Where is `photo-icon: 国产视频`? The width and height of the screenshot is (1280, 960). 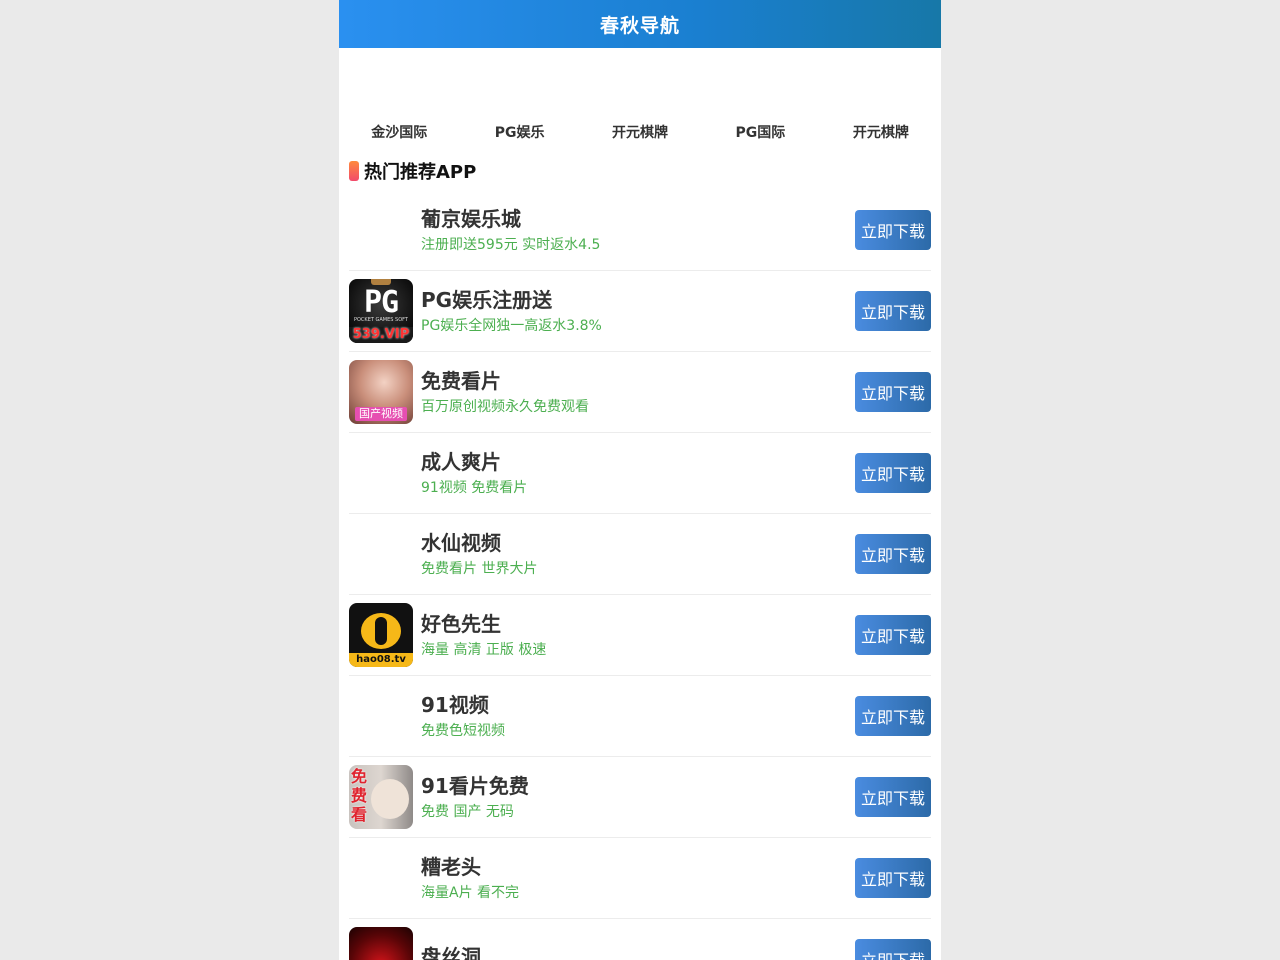
photo-icon: 国产视频 is located at coordinates (381, 392).